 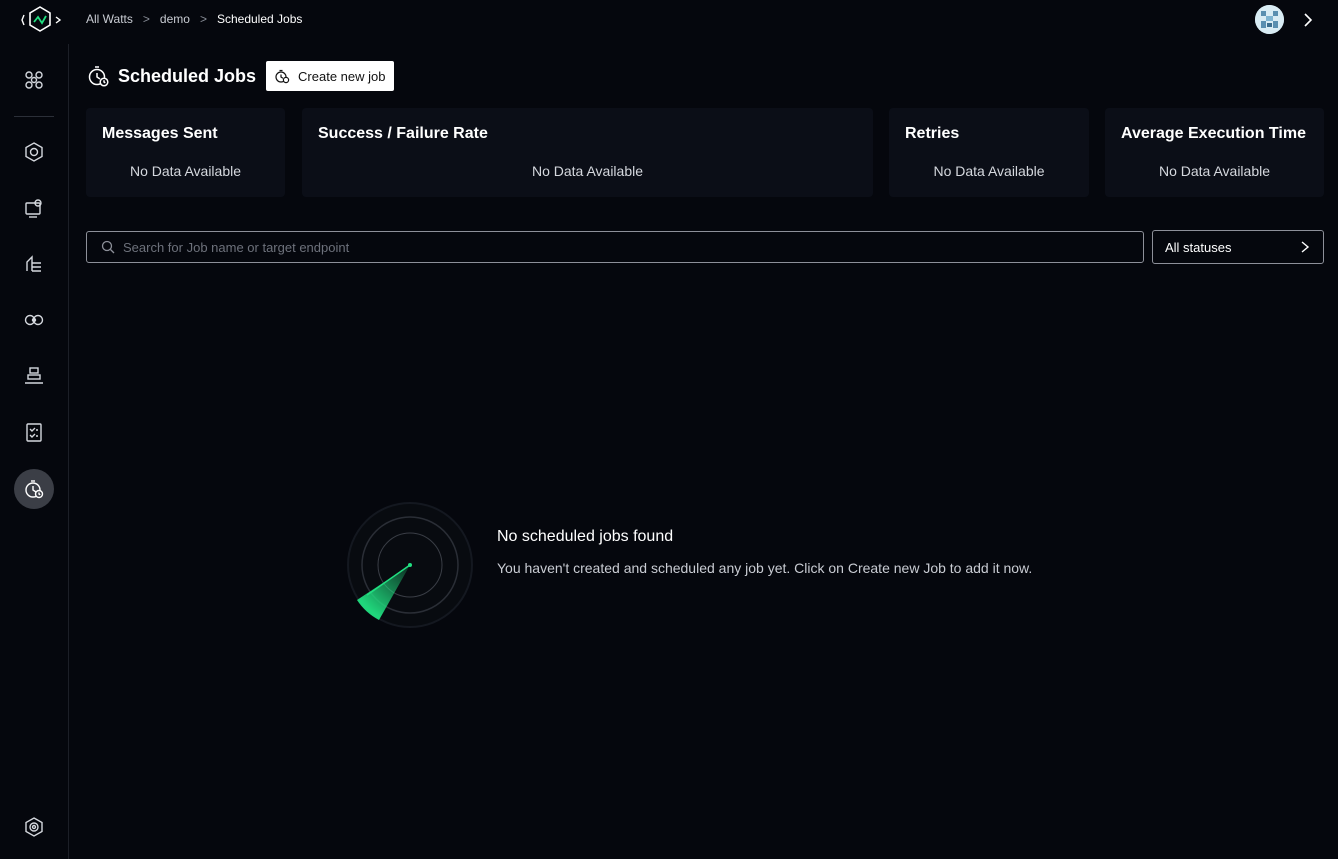 What do you see at coordinates (34, 116) in the screenshot?
I see `sidebar-divider` at bounding box center [34, 116].